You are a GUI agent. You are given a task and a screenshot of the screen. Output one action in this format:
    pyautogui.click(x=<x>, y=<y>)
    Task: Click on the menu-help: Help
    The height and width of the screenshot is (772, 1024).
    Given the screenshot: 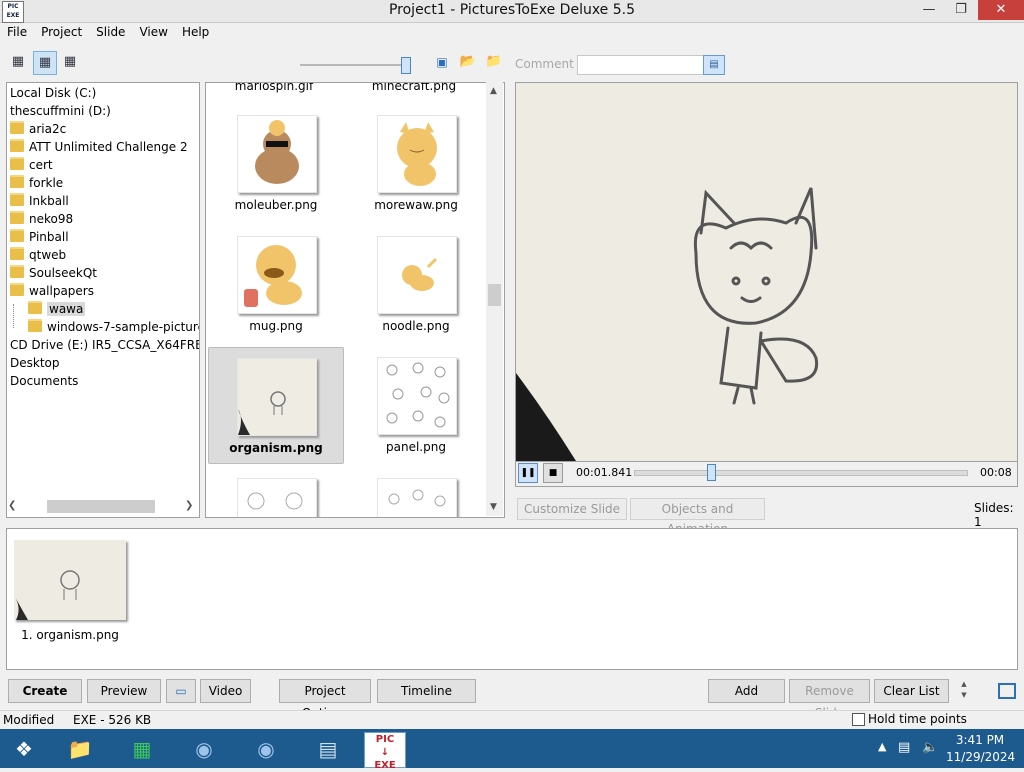 What is the action you would take?
    pyautogui.click(x=195, y=31)
    